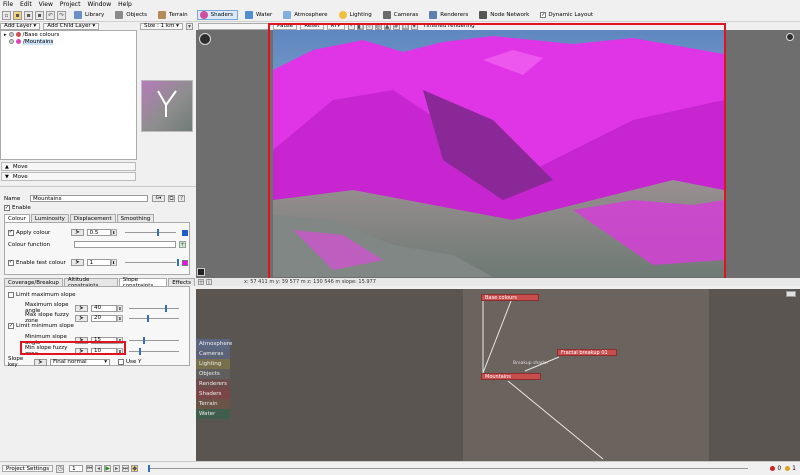 The height and width of the screenshot is (475, 800). I want to click on cameras-button: Cameras, so click(401, 15).